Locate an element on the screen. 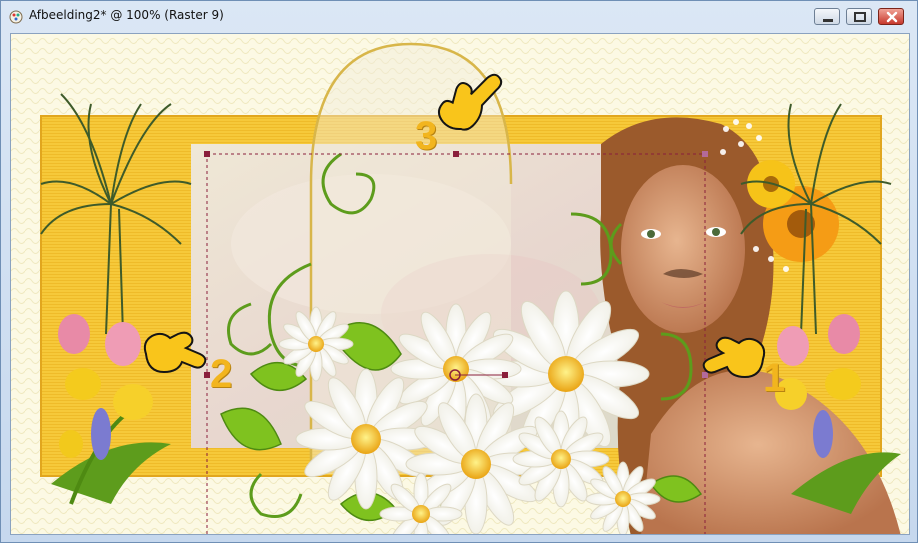 The height and width of the screenshot is (543, 918). selection-handle-top-left is located at coordinates (207, 154).